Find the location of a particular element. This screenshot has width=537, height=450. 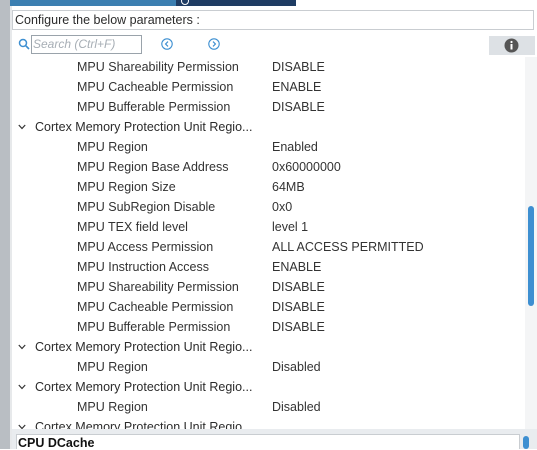

parameter-row: MPU SubRegion Disable 0x0 is located at coordinates (268, 207).